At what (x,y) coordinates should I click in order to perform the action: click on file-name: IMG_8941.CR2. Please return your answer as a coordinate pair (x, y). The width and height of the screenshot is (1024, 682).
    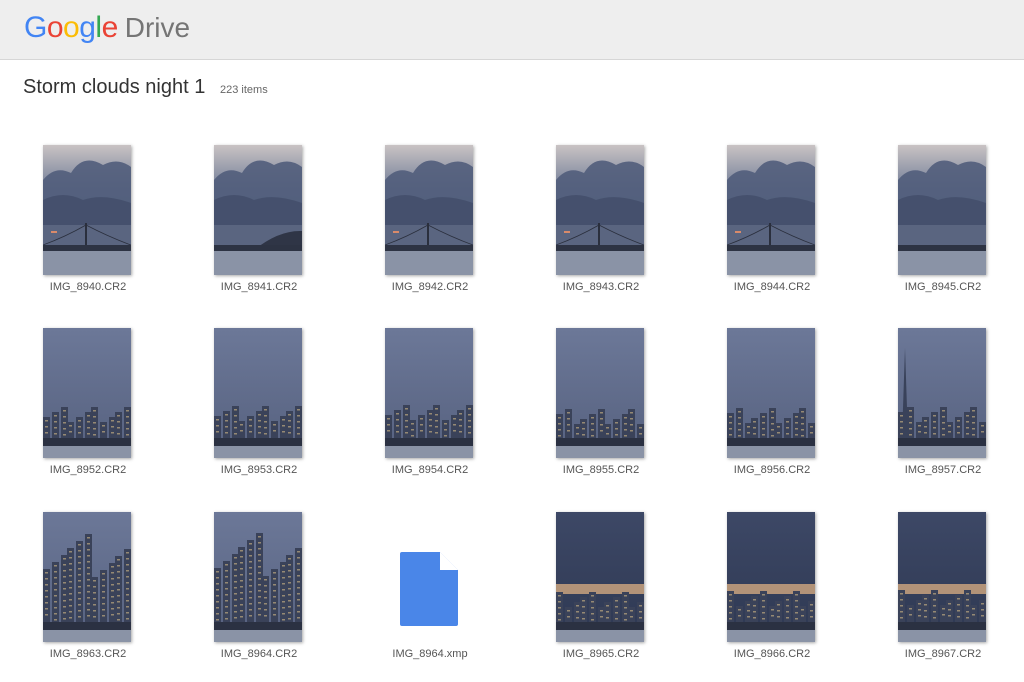
    Looking at the image, I should click on (259, 287).